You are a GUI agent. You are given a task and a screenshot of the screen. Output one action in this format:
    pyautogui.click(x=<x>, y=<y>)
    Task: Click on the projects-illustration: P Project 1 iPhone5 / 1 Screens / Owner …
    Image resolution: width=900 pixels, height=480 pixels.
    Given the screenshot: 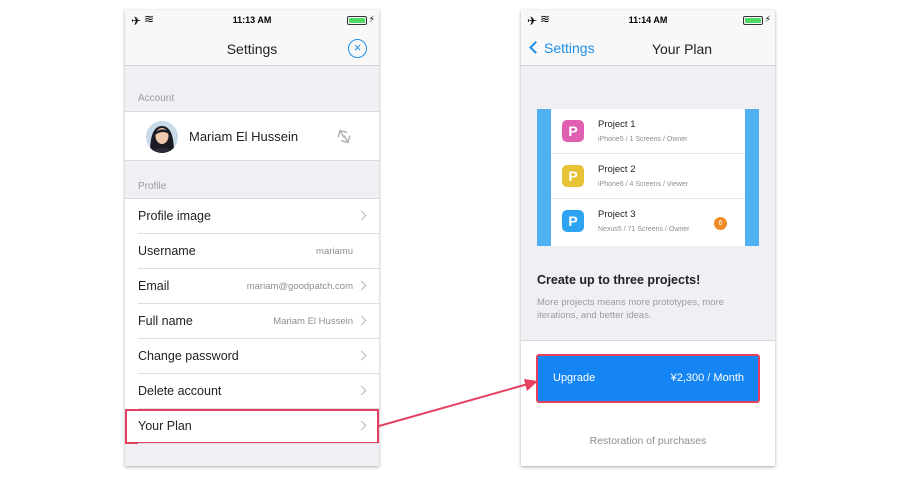 What is the action you would take?
    pyautogui.click(x=648, y=177)
    